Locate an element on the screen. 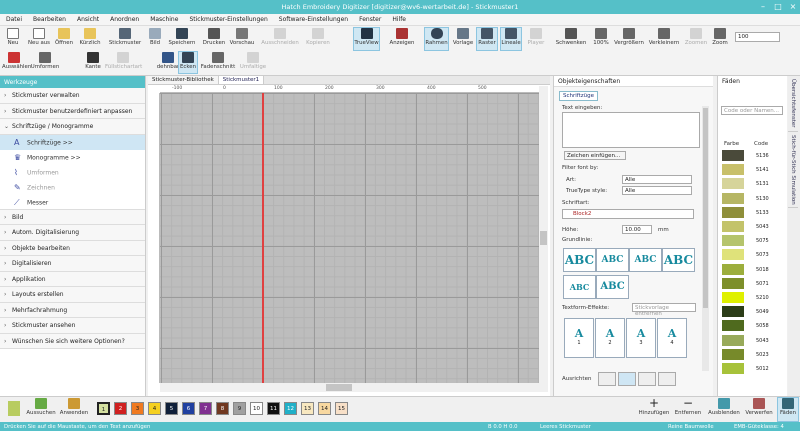  palette-color-15: 15 is located at coordinates (341, 408).